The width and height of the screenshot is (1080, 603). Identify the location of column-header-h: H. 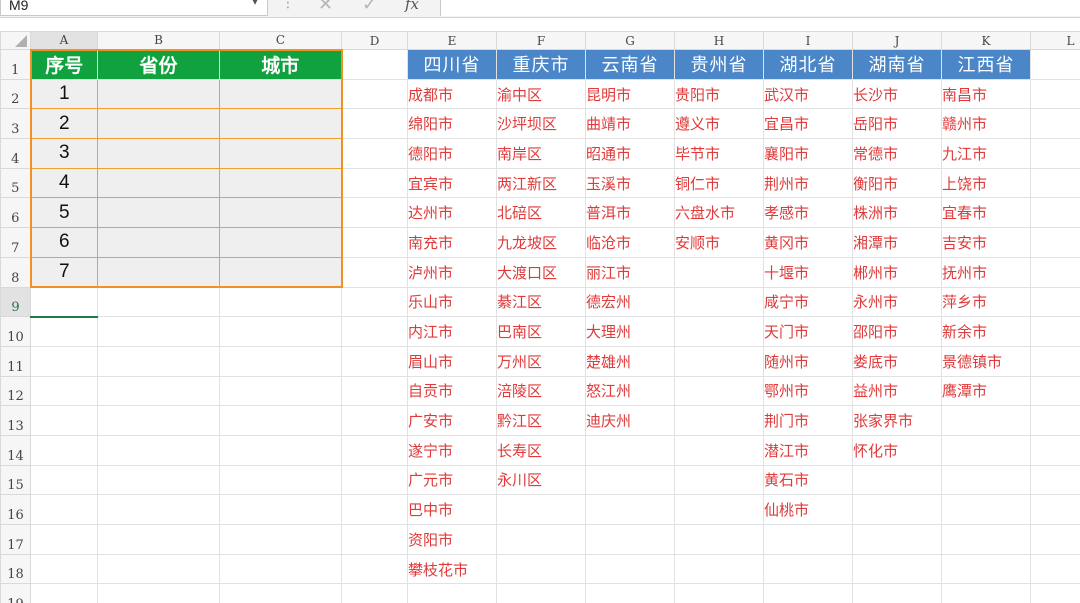
(719, 40).